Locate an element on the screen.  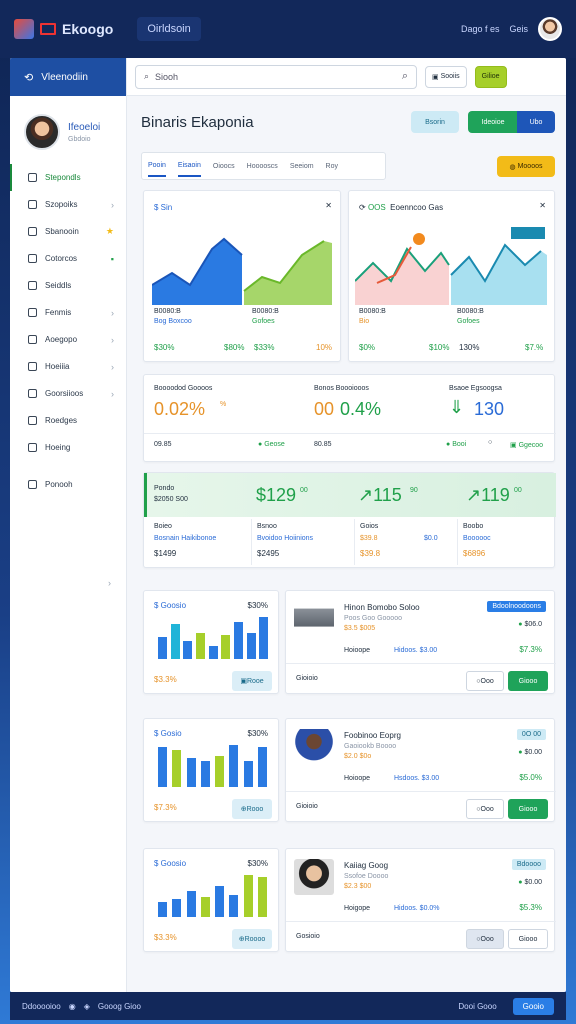
green-button: Ideoioe is located at coordinates (493, 122).